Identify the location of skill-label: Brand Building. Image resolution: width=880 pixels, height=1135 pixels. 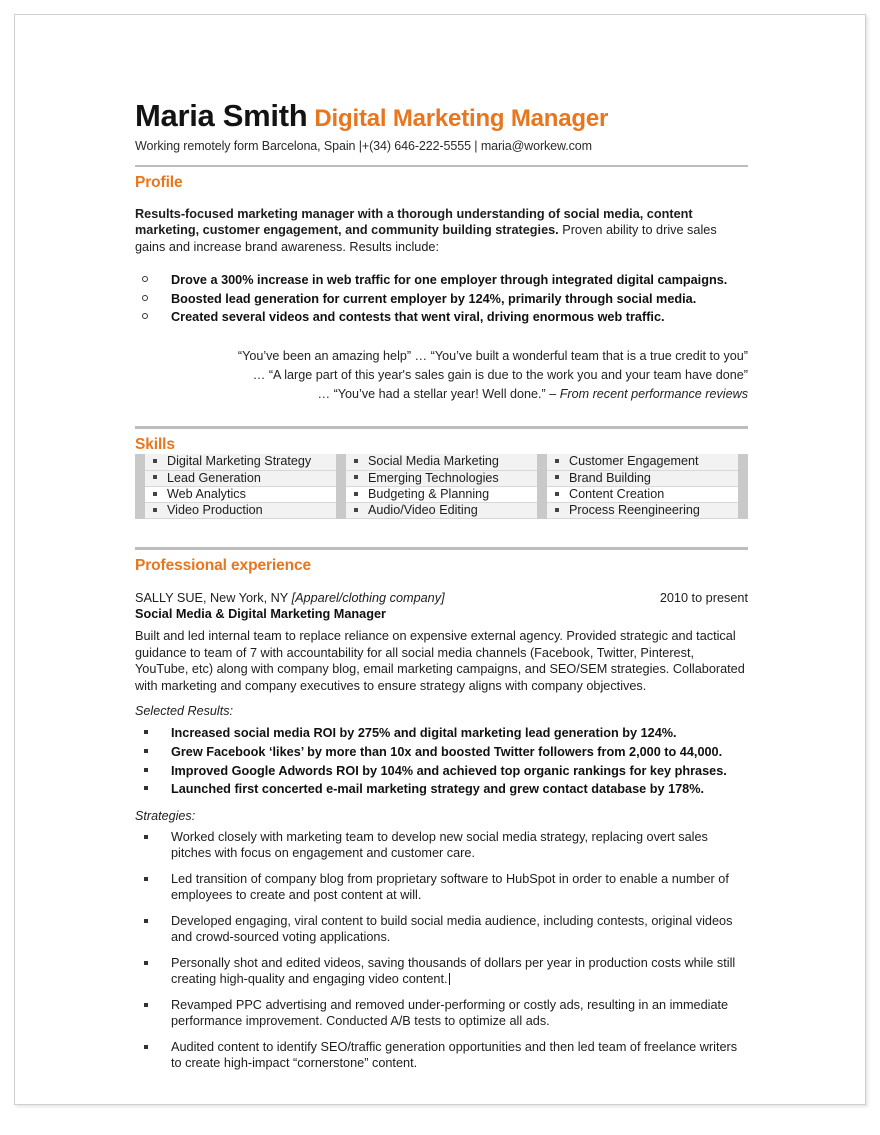
(610, 477).